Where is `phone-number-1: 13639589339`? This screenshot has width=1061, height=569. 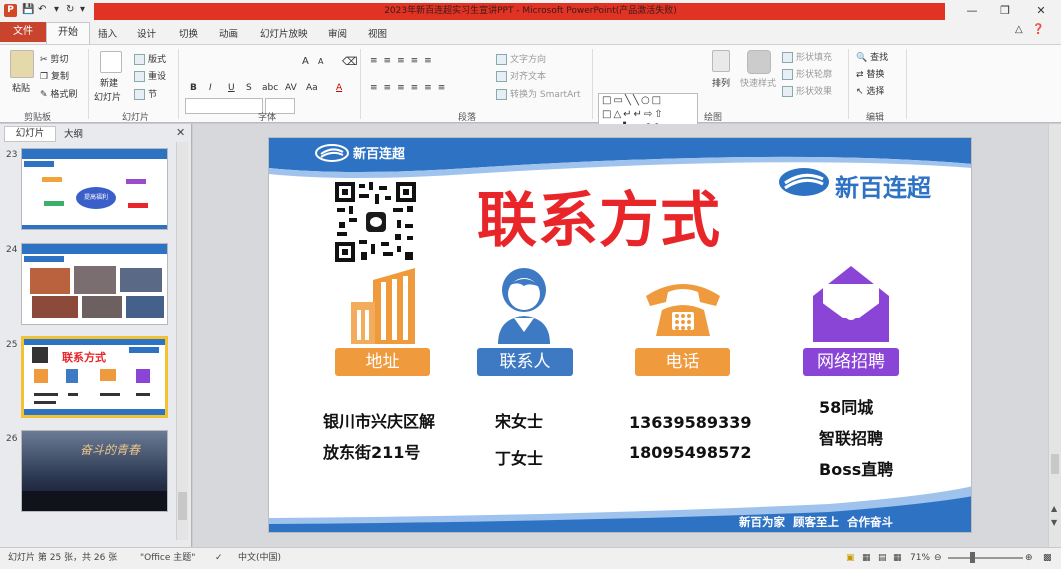
phone-number-1: 13639589339 is located at coordinates (690, 422).